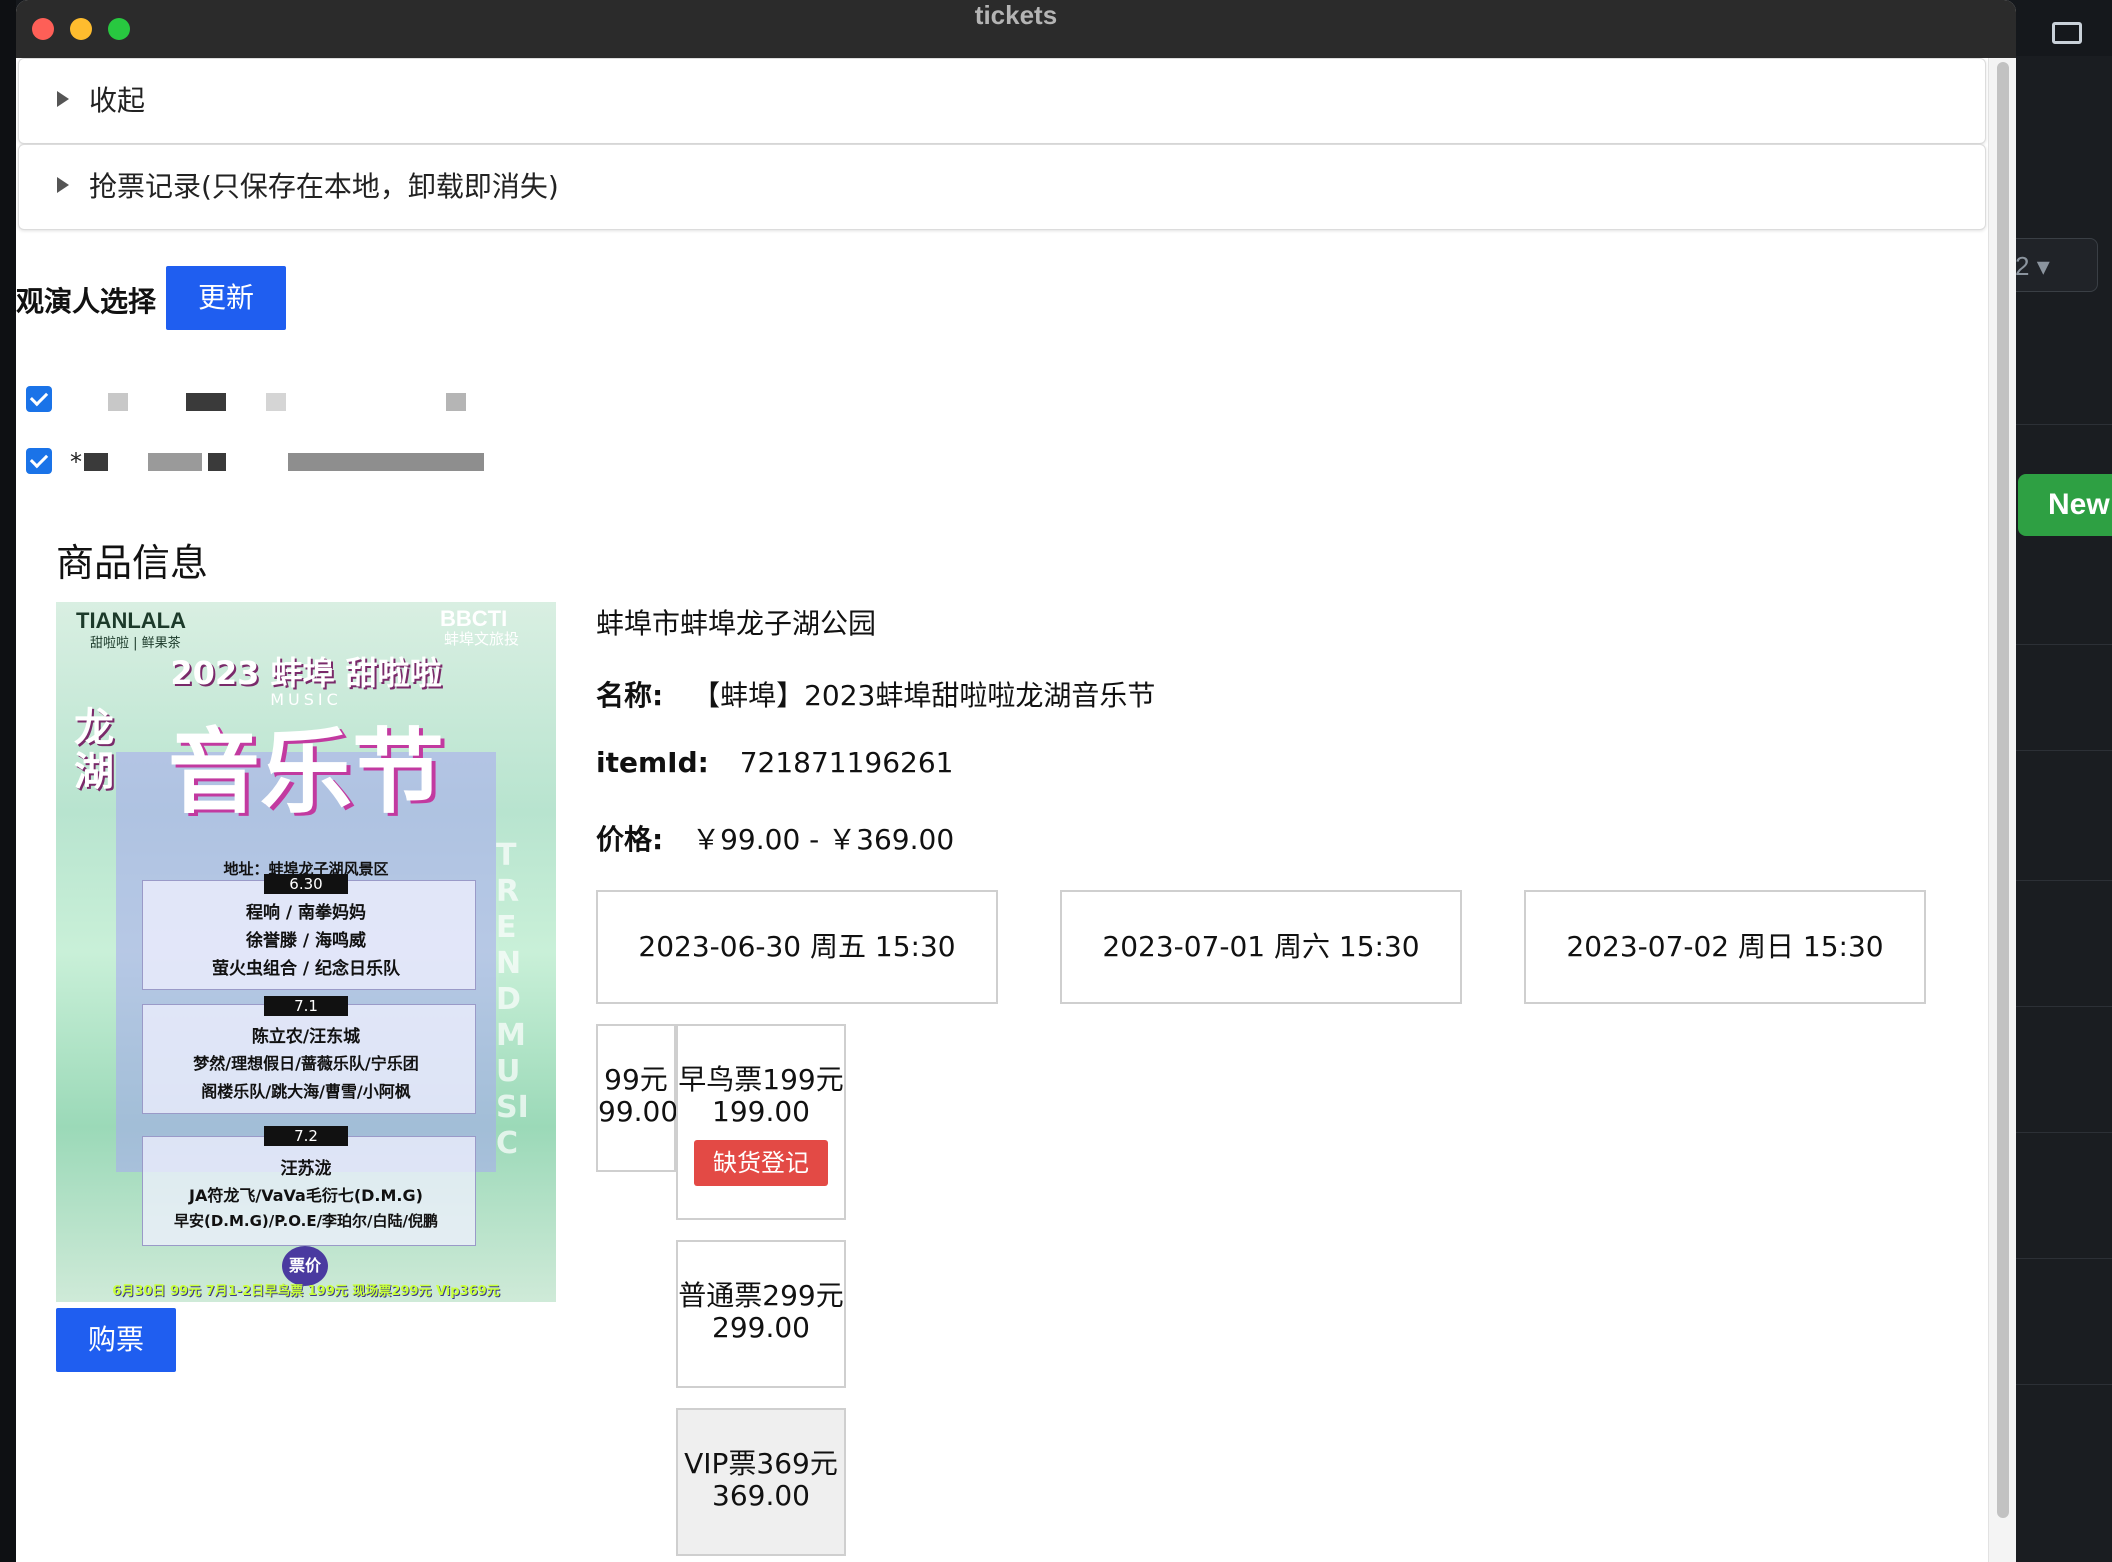 Image resolution: width=2112 pixels, height=1562 pixels. Describe the element at coordinates (131, 620) in the screenshot. I see `poster-brand-left: TIANLALA` at that location.